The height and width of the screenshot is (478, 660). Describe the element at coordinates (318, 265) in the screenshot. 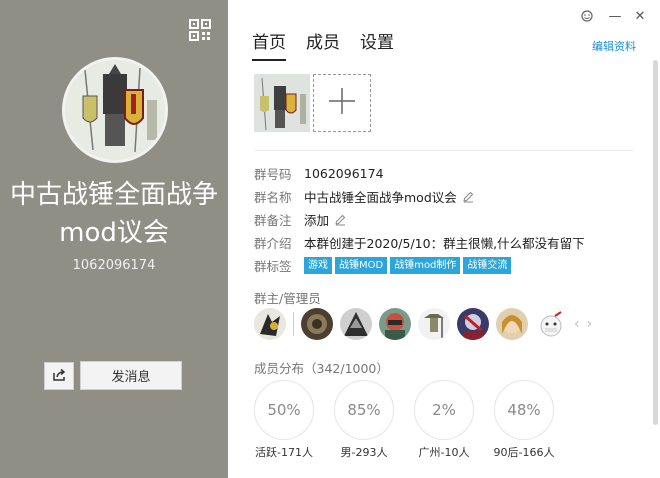

I see `tag: 游戏` at that location.